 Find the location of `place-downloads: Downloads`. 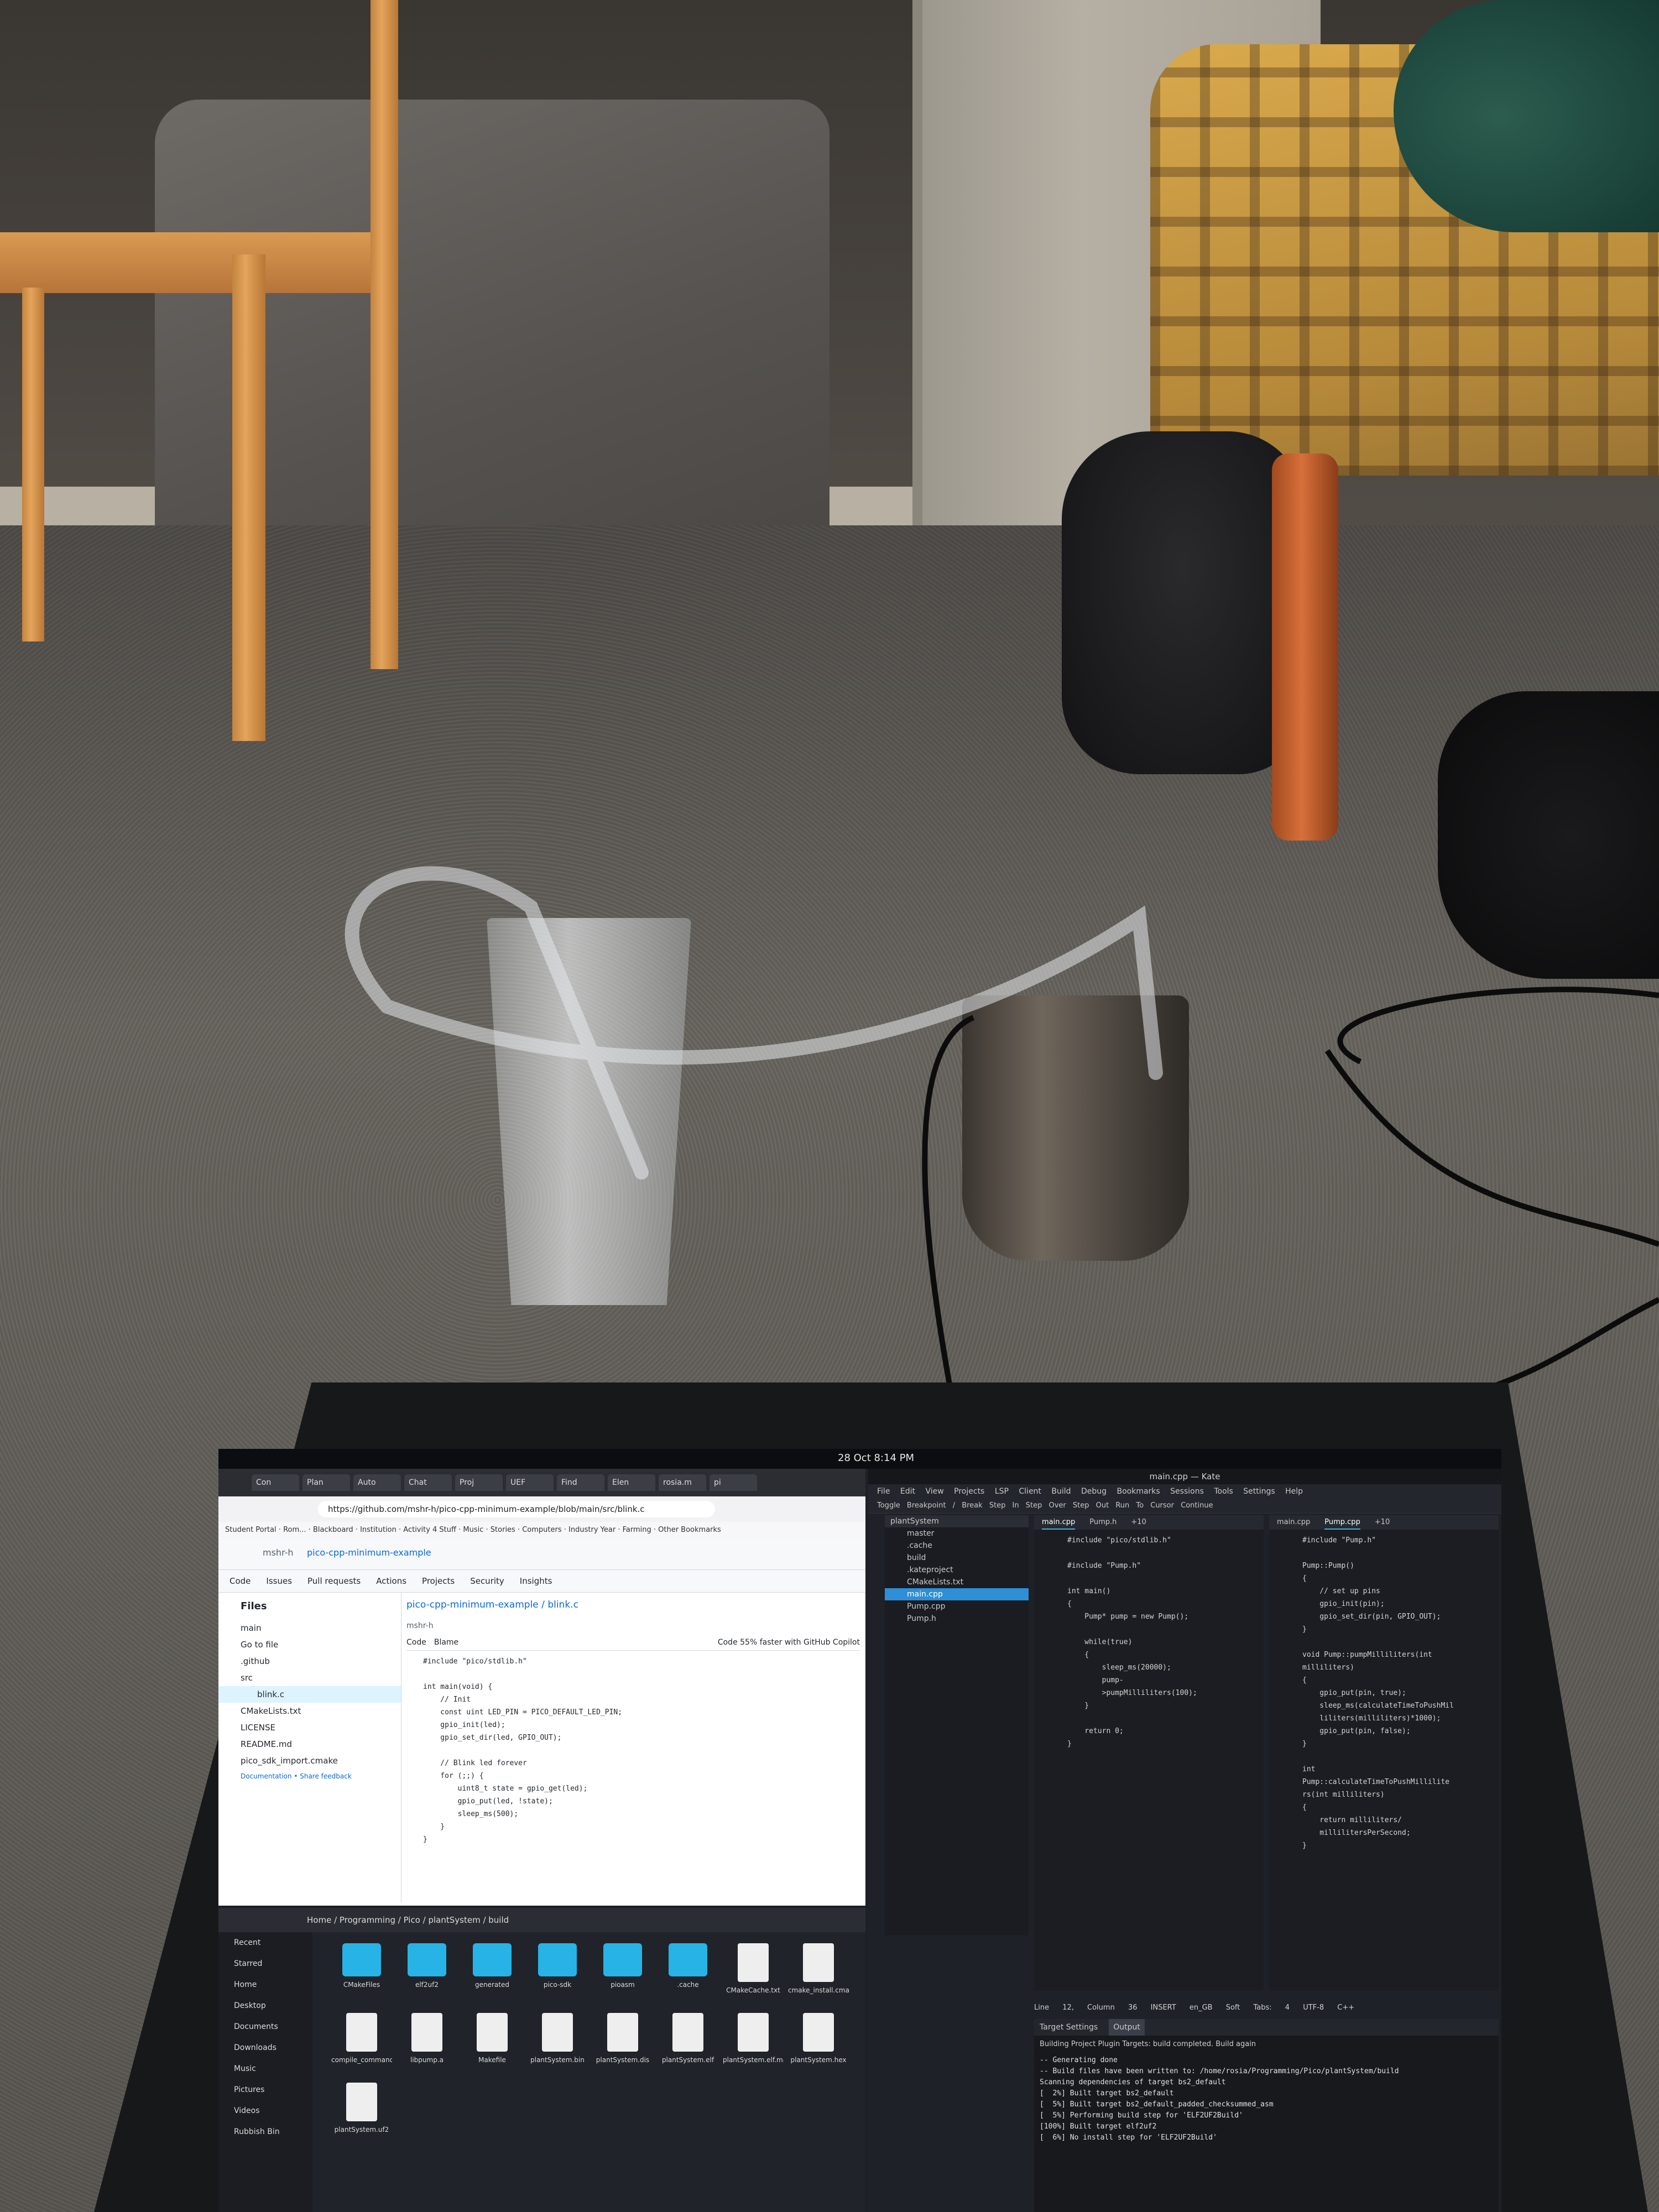

place-downloads: Downloads is located at coordinates (265, 2048).